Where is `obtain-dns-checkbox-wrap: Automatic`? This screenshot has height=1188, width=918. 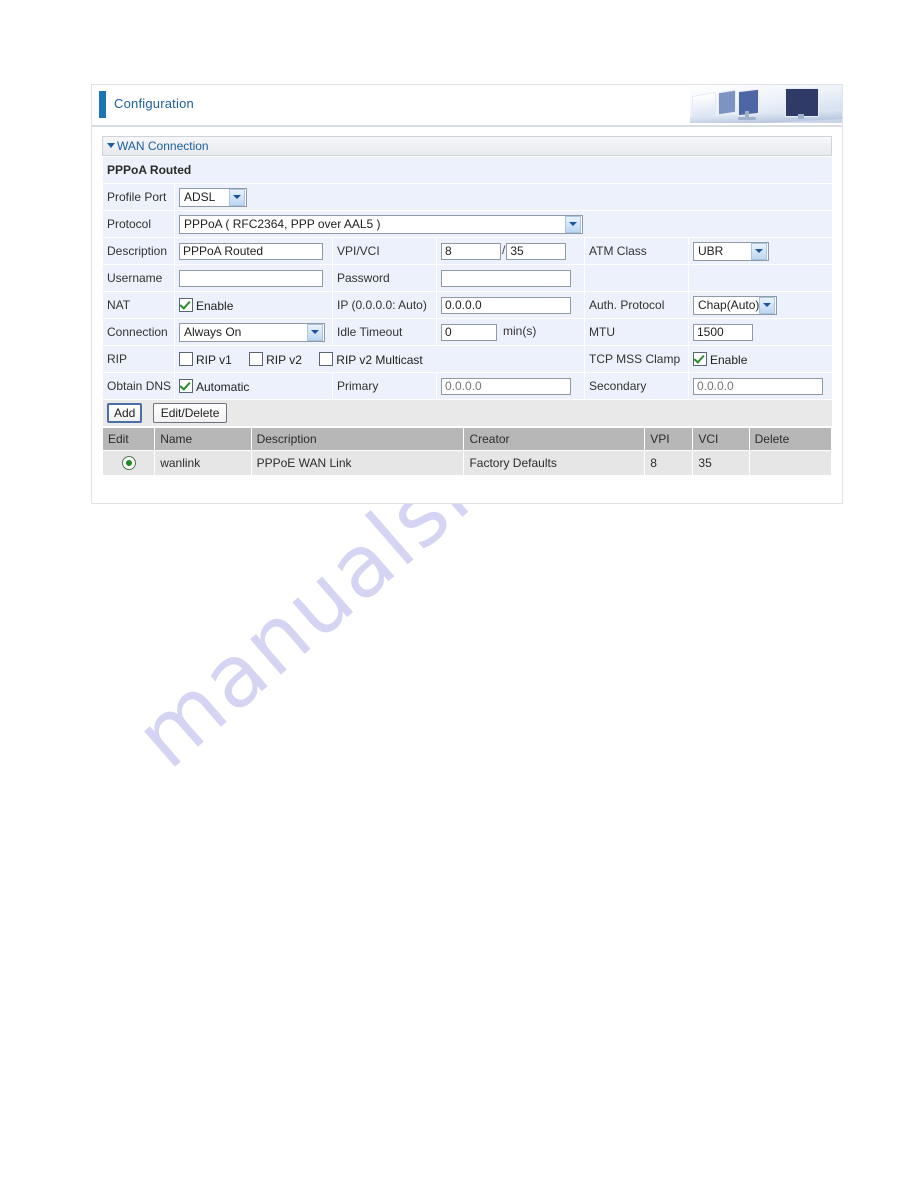 obtain-dns-checkbox-wrap: Automatic is located at coordinates (214, 386).